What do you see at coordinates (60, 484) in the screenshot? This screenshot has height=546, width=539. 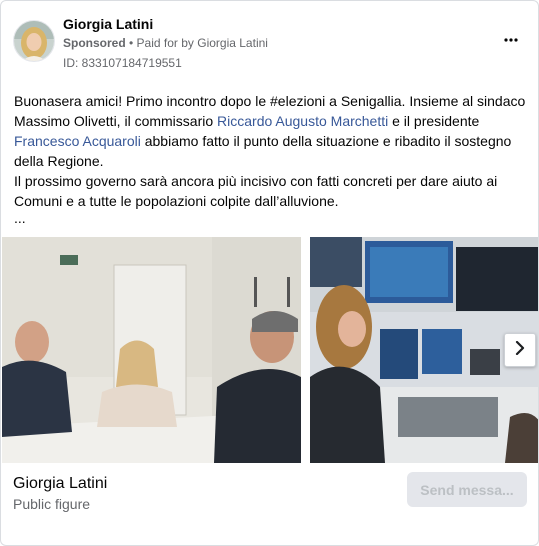 I see `footer-page-name: Giorgia Latini` at bounding box center [60, 484].